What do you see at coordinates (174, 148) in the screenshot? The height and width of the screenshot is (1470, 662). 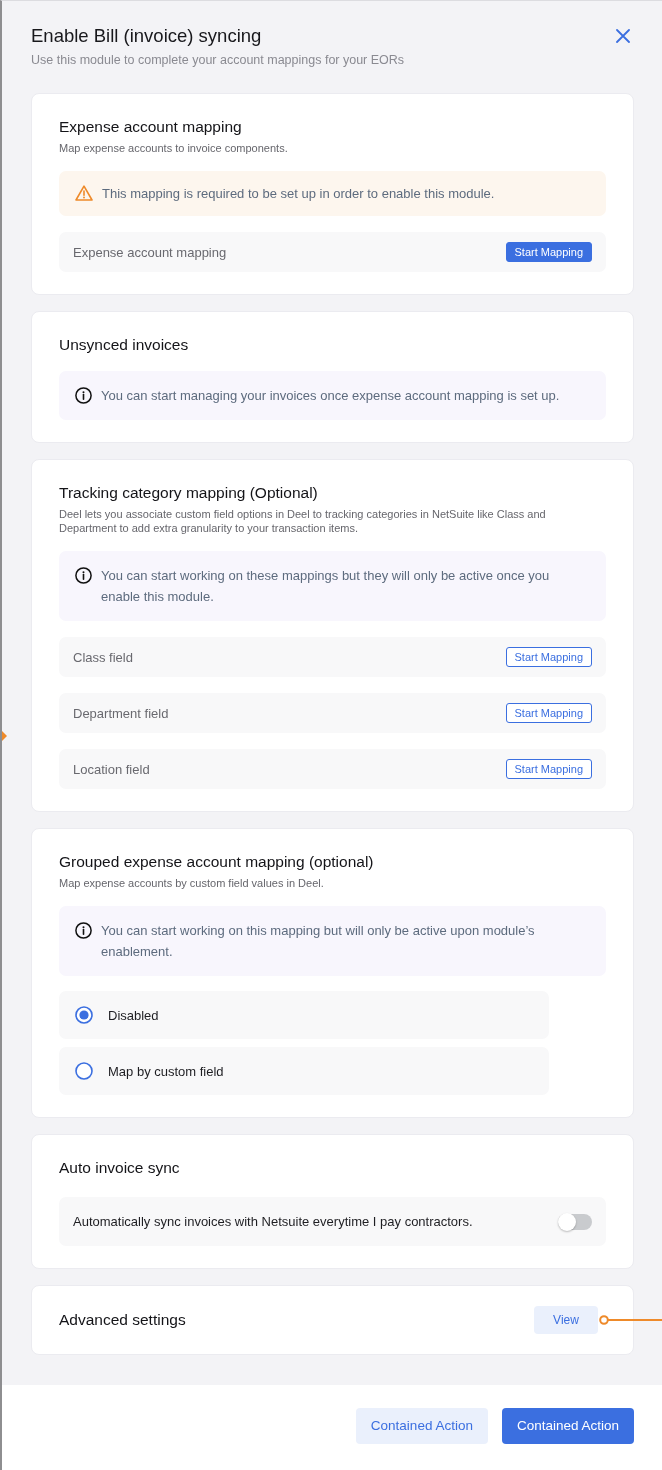 I see `section-description: Map expense accounts to invoice components.` at bounding box center [174, 148].